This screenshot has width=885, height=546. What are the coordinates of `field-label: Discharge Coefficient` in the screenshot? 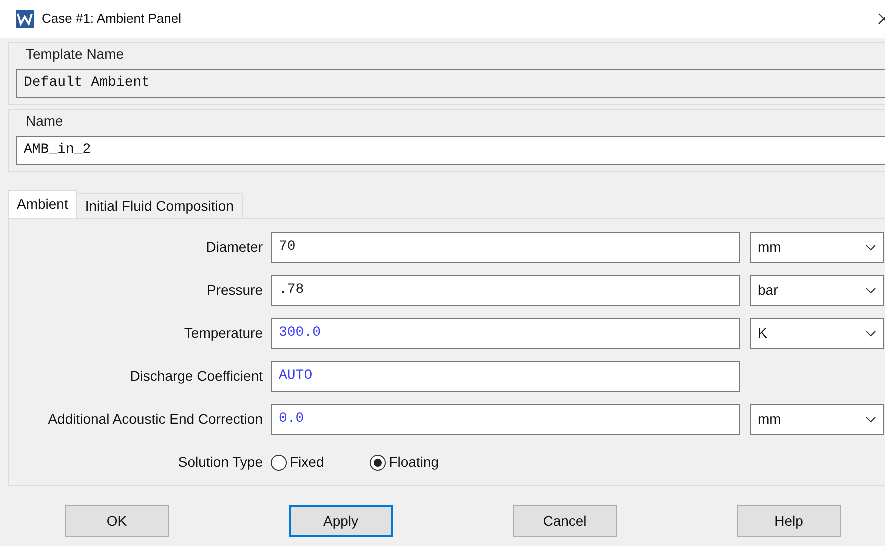 It's located at (196, 376).